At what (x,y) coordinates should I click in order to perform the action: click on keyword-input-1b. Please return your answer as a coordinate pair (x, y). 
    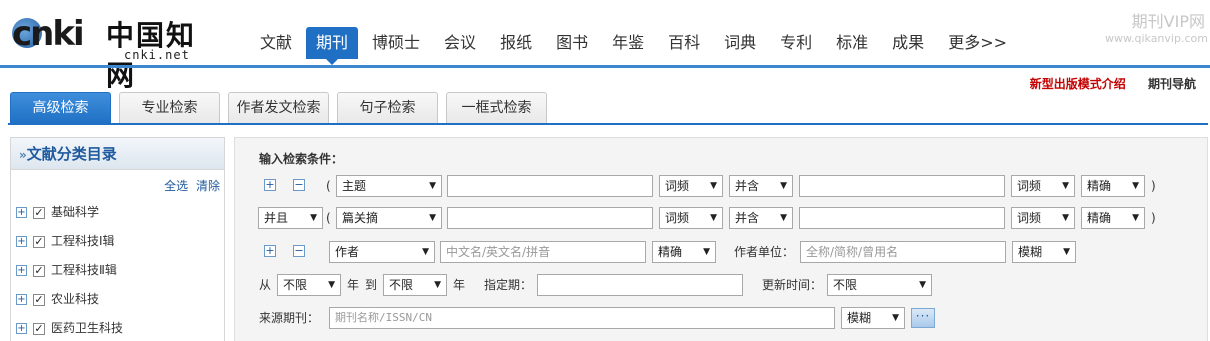
    Looking at the image, I should click on (902, 186).